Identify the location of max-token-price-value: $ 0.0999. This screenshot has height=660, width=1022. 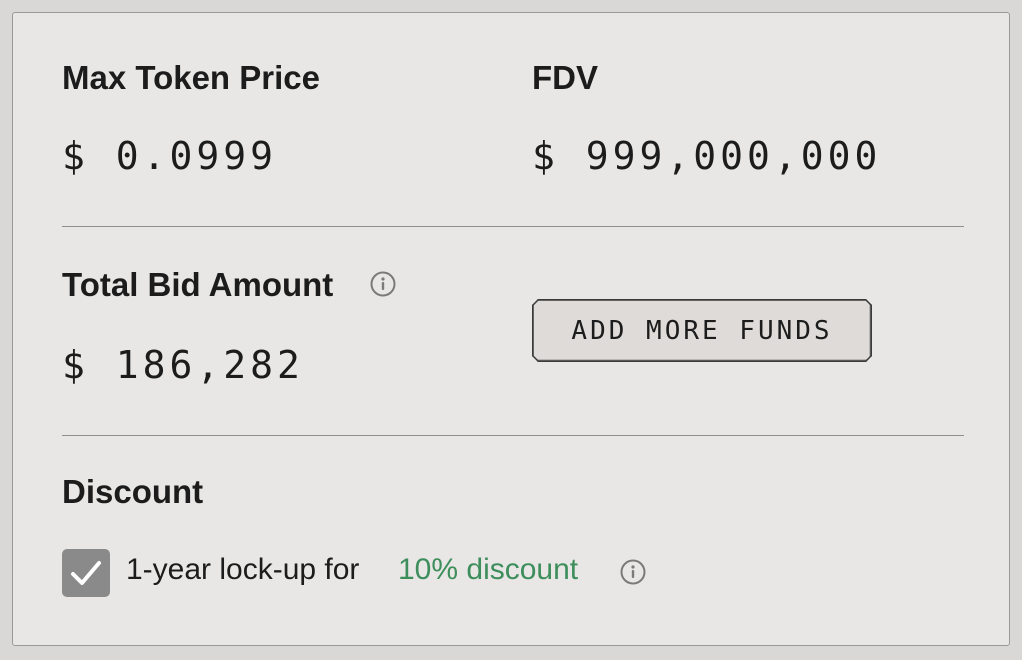
(170, 156).